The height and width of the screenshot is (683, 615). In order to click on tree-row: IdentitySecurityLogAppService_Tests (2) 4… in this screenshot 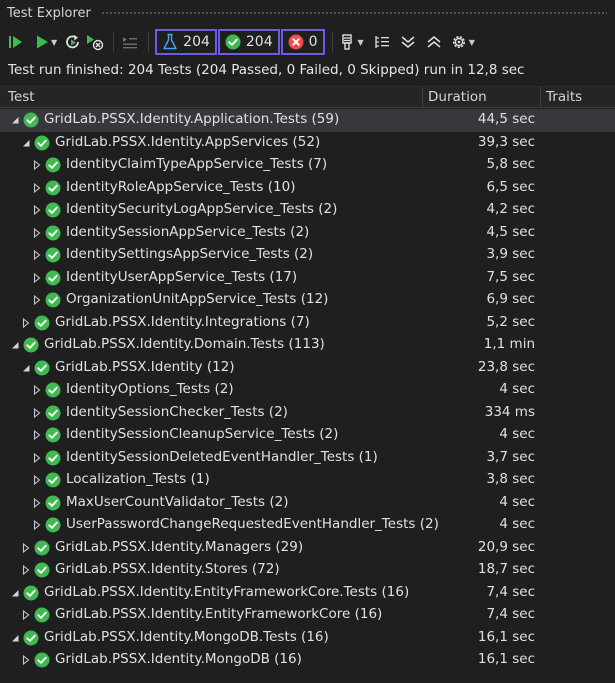, I will do `click(307, 210)`.